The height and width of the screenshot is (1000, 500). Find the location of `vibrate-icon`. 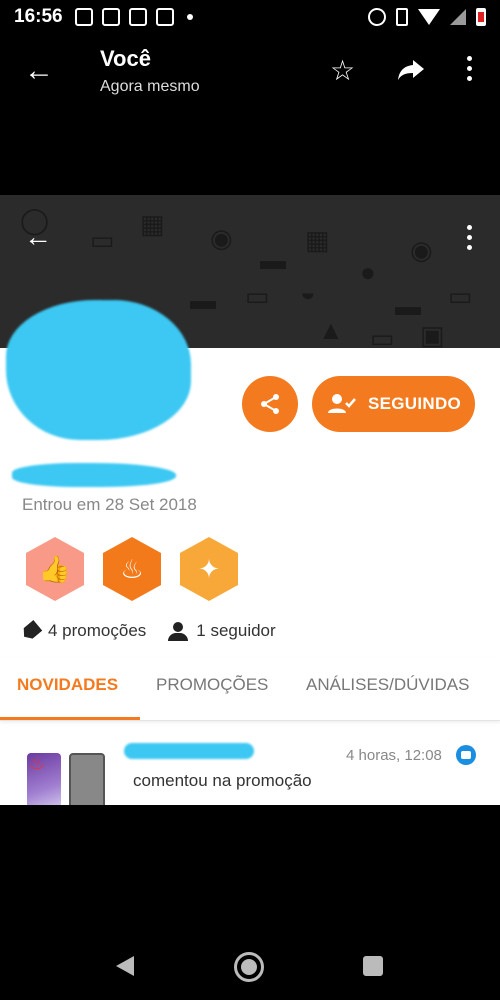

vibrate-icon is located at coordinates (402, 17).